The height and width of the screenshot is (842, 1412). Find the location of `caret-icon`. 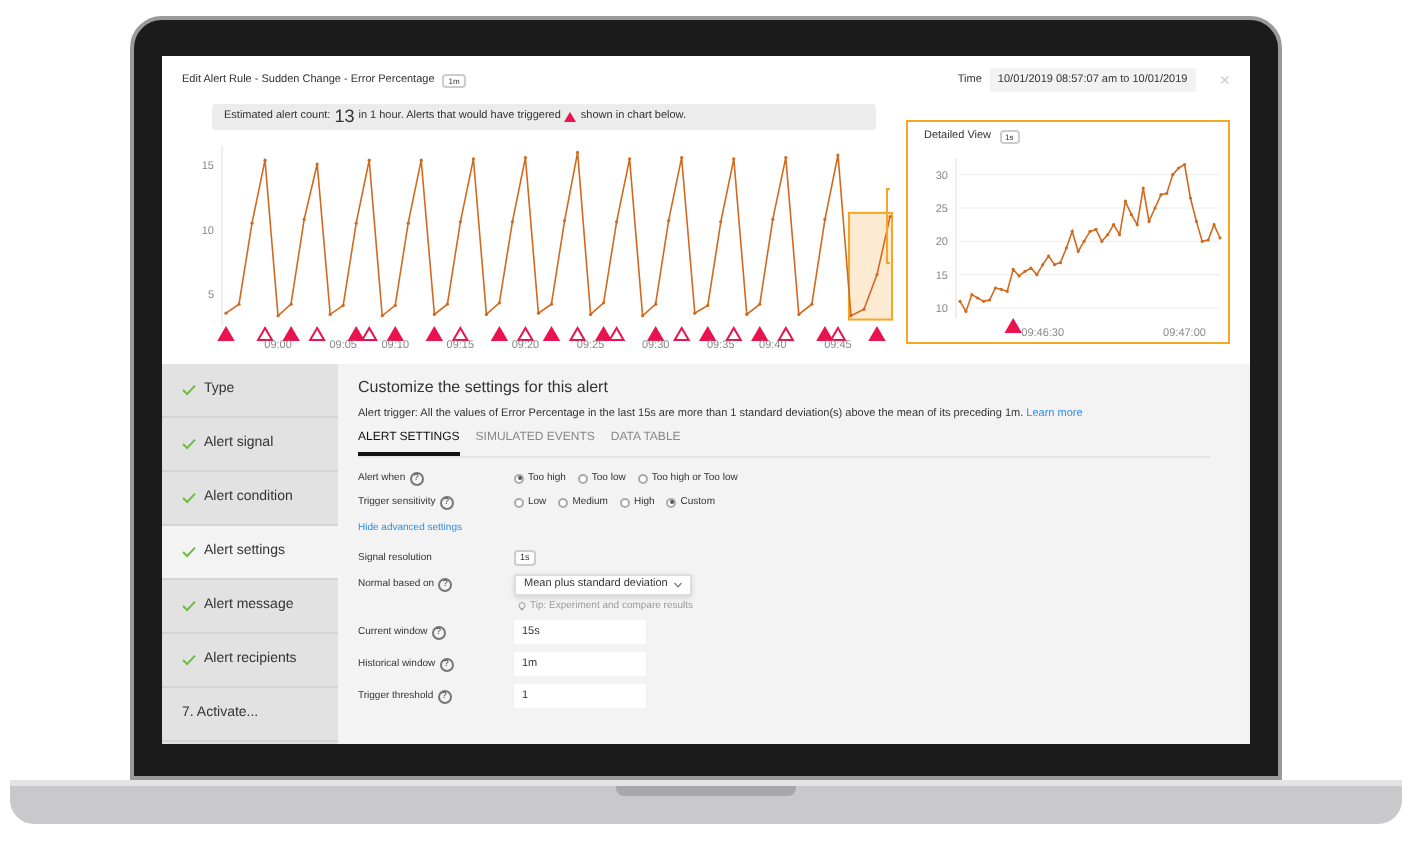

caret-icon is located at coordinates (677, 584).